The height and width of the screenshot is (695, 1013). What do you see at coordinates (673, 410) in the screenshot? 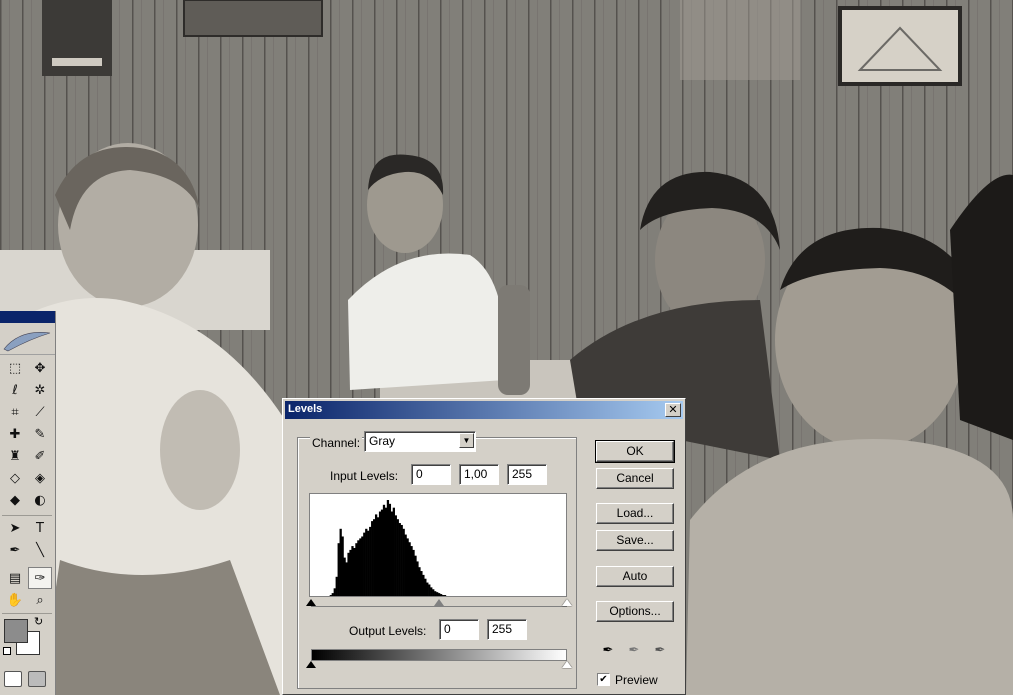
I see `close-icon: ✕` at bounding box center [673, 410].